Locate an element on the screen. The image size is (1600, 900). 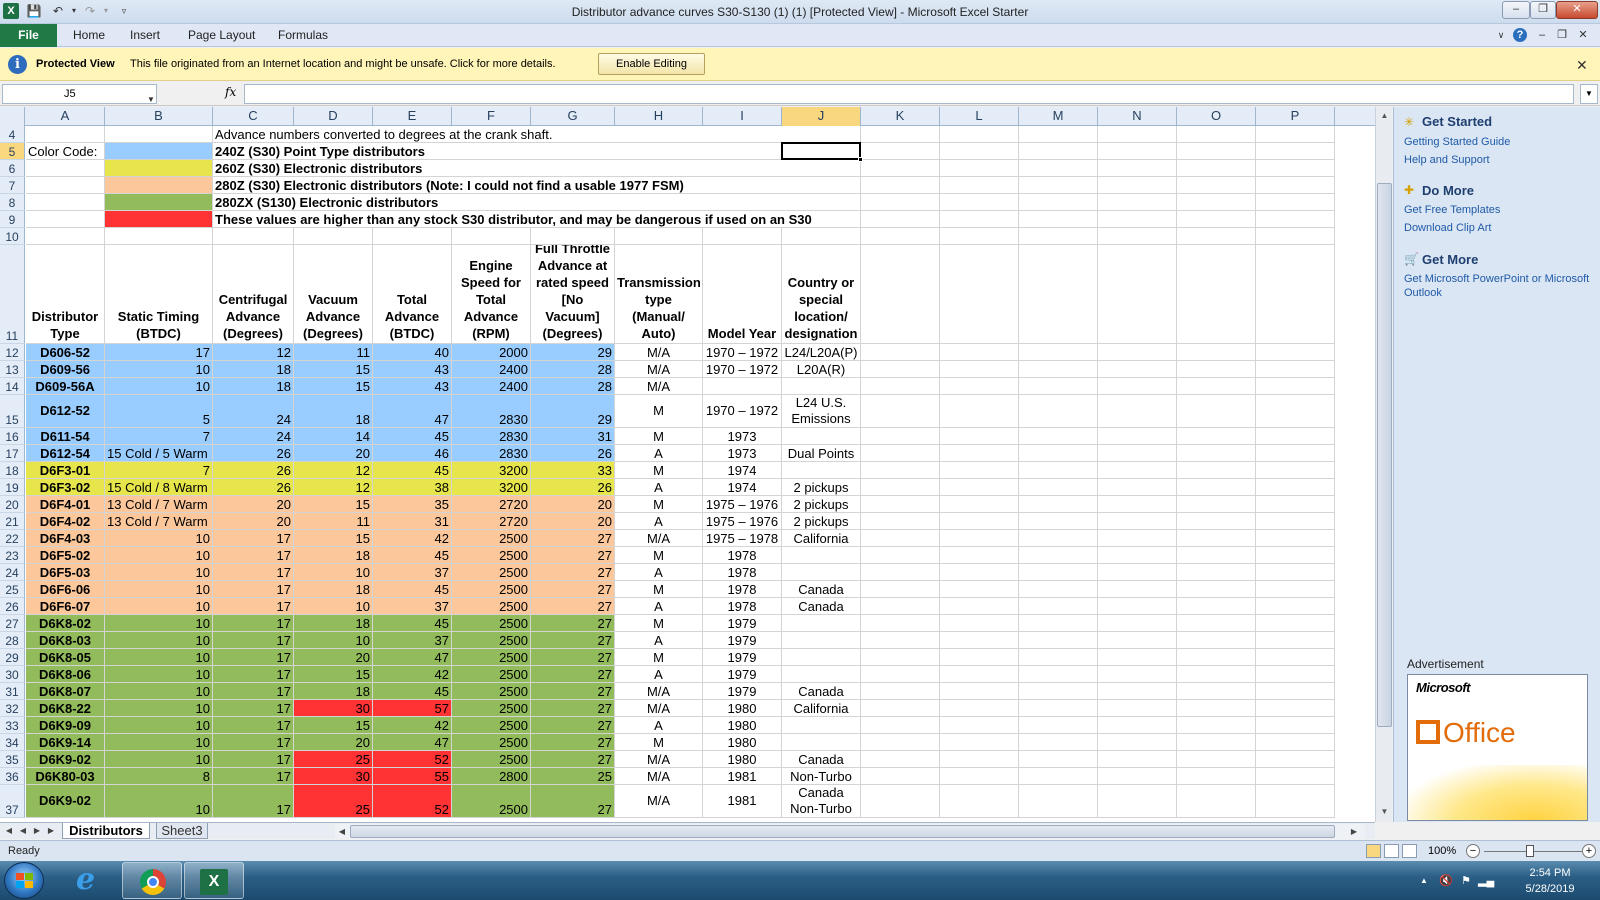
table-cell: 1978 is located at coordinates (742, 555).